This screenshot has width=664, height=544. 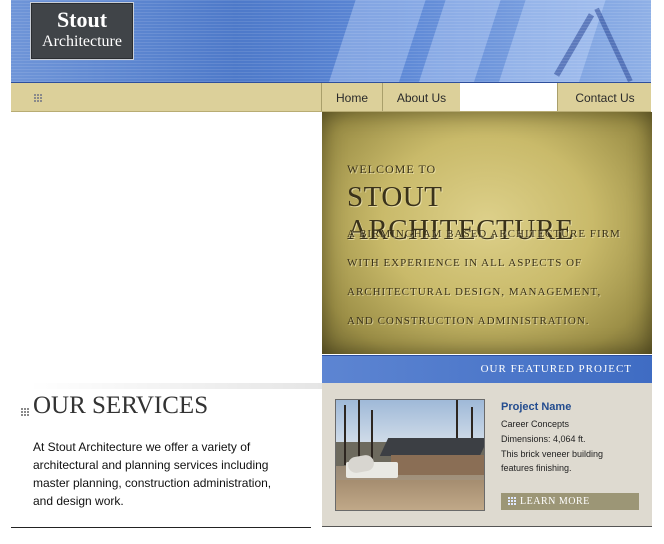 I want to click on welcome-small: WELCOME TO, so click(x=392, y=169).